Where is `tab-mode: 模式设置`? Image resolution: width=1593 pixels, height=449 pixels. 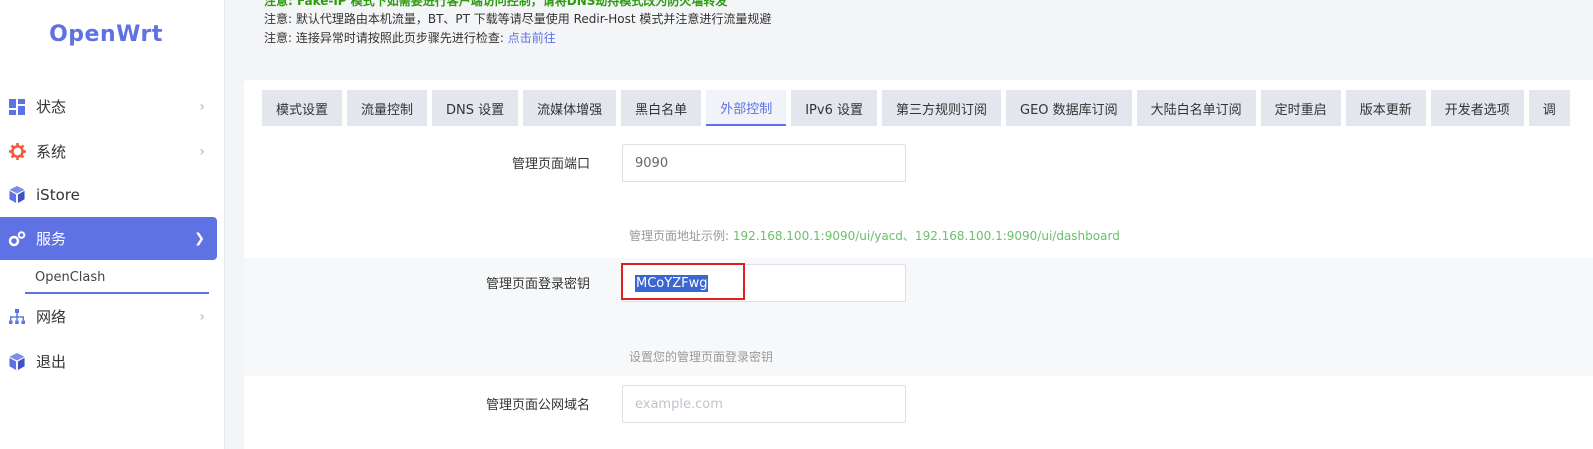
tab-mode: 模式设置 is located at coordinates (302, 108).